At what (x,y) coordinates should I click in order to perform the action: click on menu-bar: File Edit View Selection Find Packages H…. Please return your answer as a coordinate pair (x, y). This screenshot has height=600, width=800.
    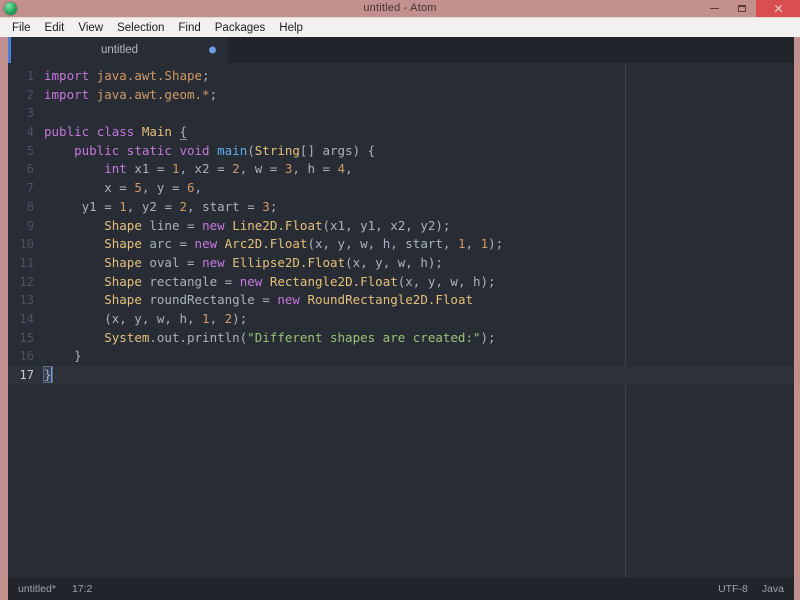
    Looking at the image, I should click on (400, 27).